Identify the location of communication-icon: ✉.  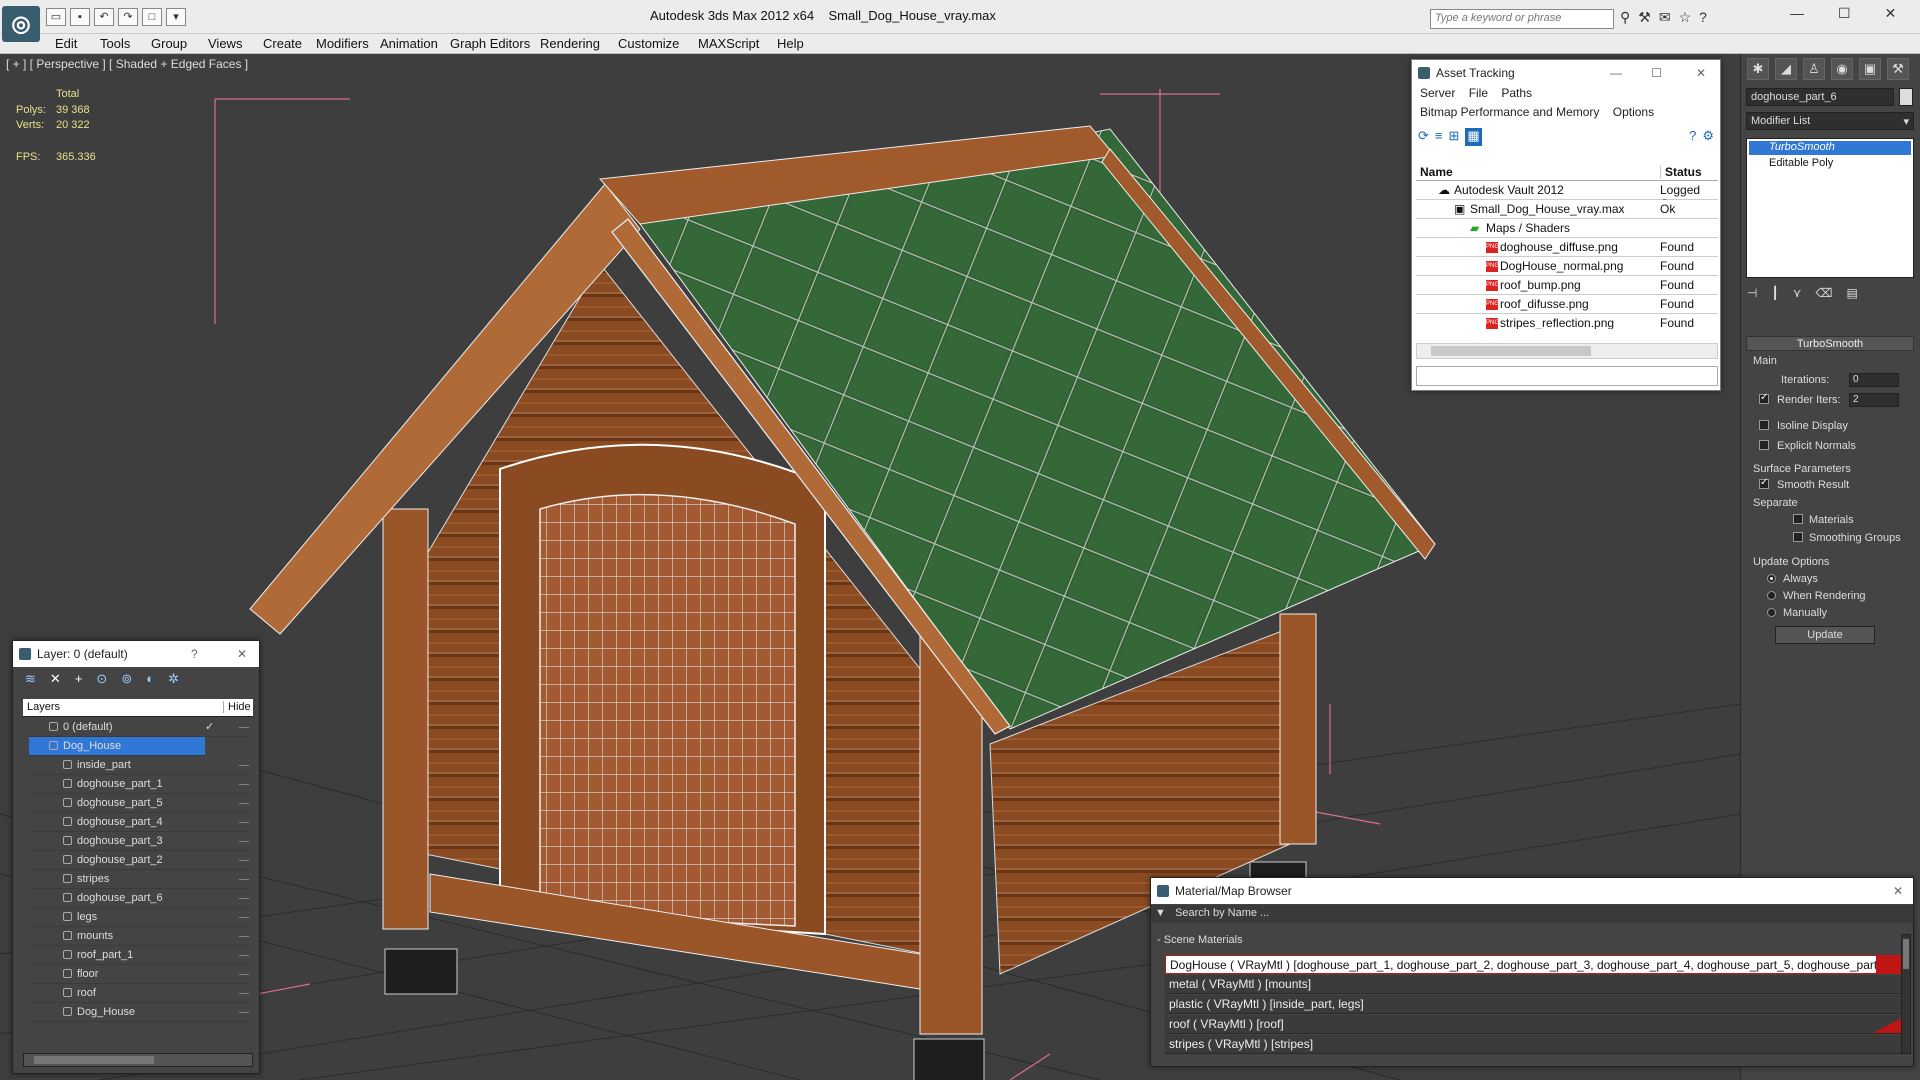
(1665, 17).